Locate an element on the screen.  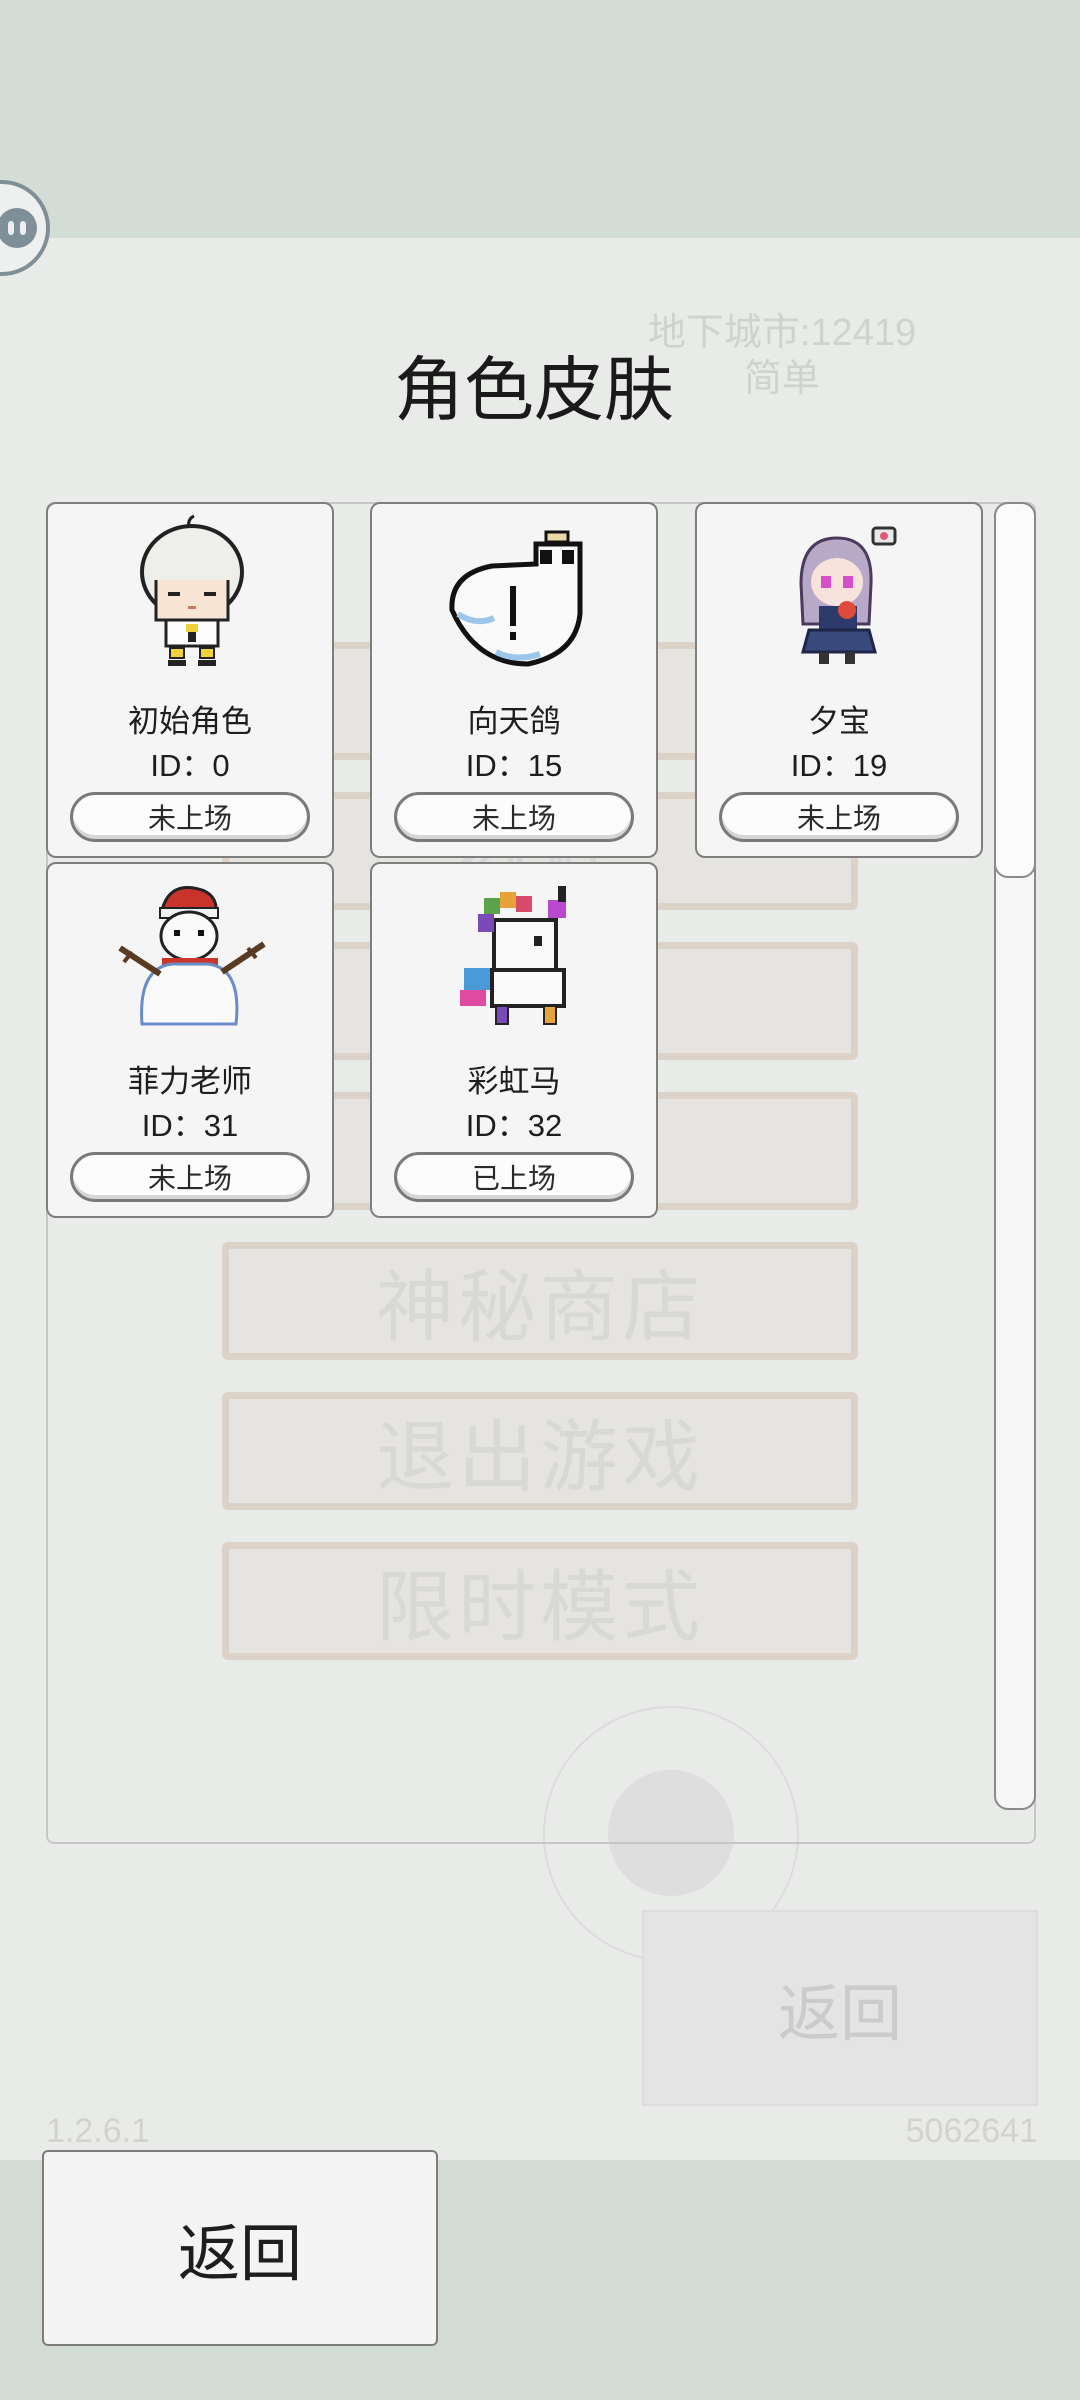
skin-card: 向天鸽 ID：15 未上场 is located at coordinates (514, 680).